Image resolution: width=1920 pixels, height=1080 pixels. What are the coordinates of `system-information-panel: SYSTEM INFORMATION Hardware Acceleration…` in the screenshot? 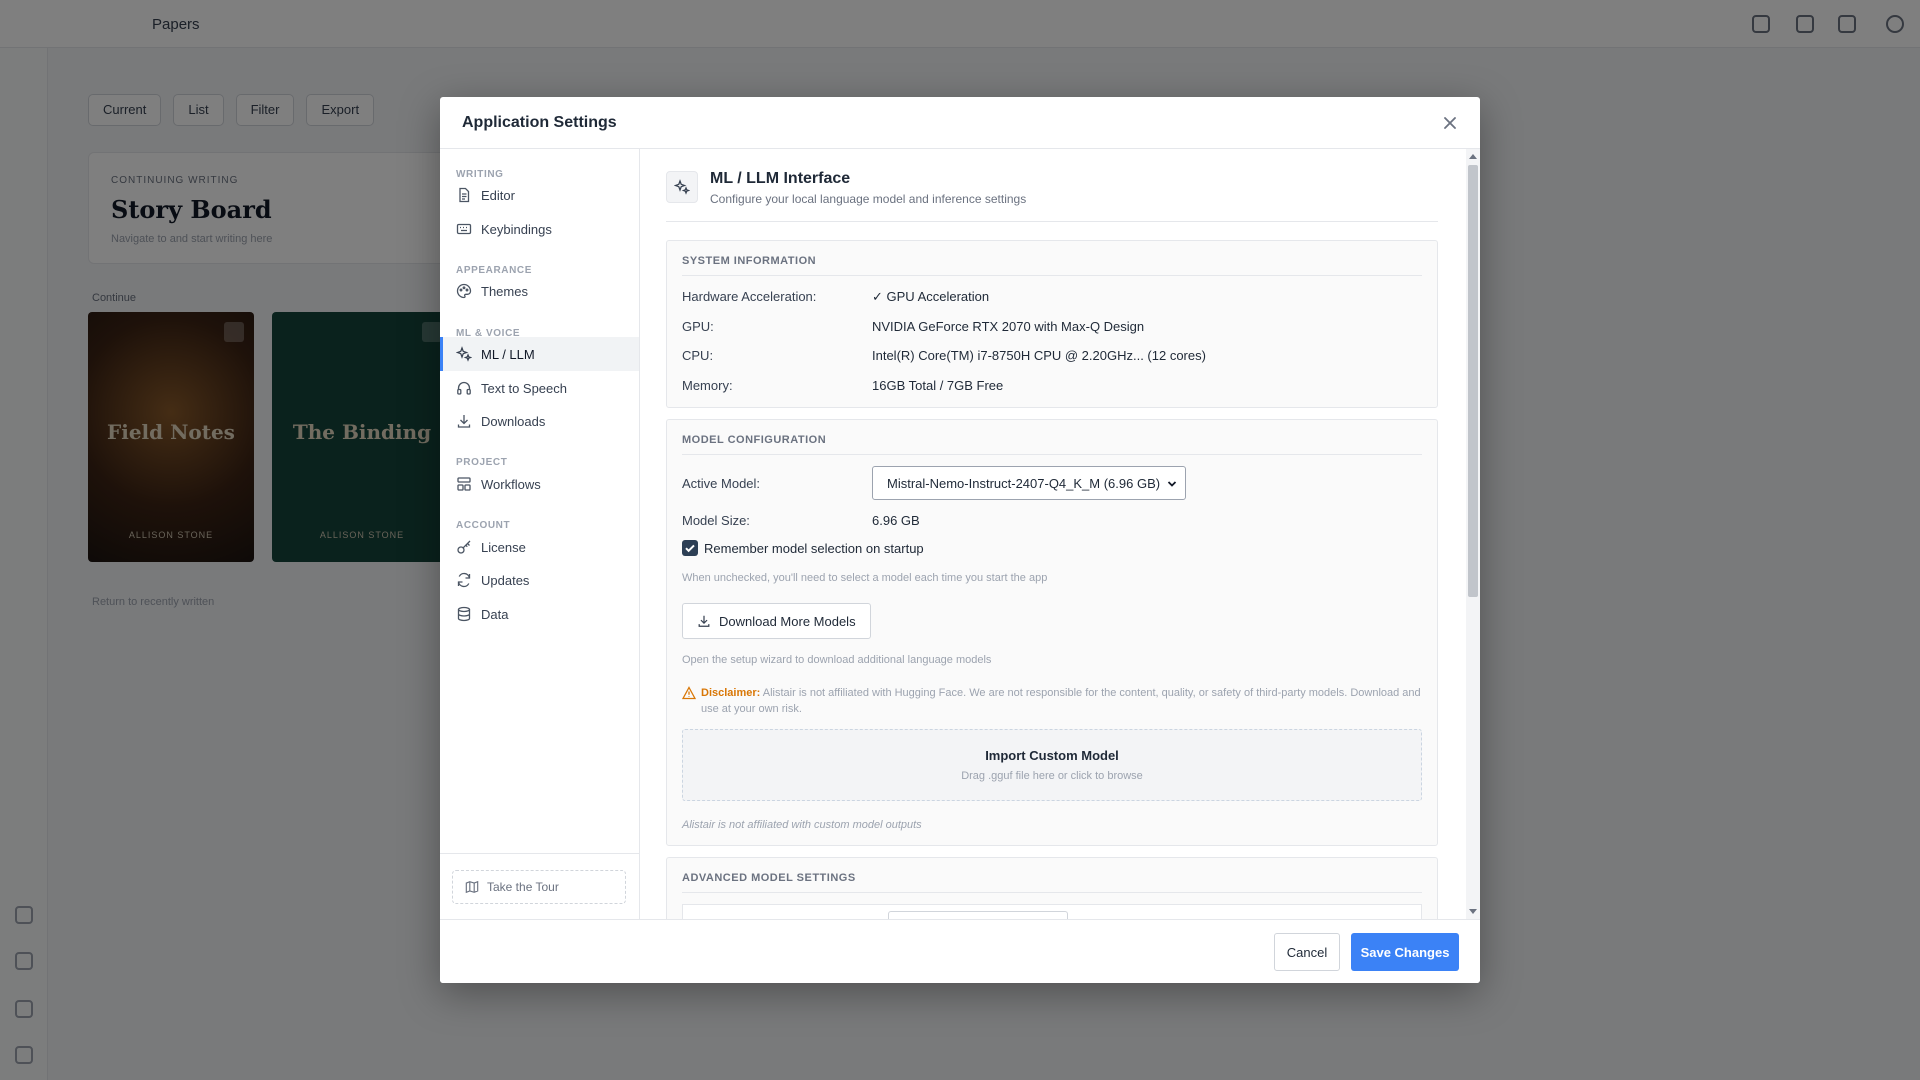 It's located at (1052, 324).